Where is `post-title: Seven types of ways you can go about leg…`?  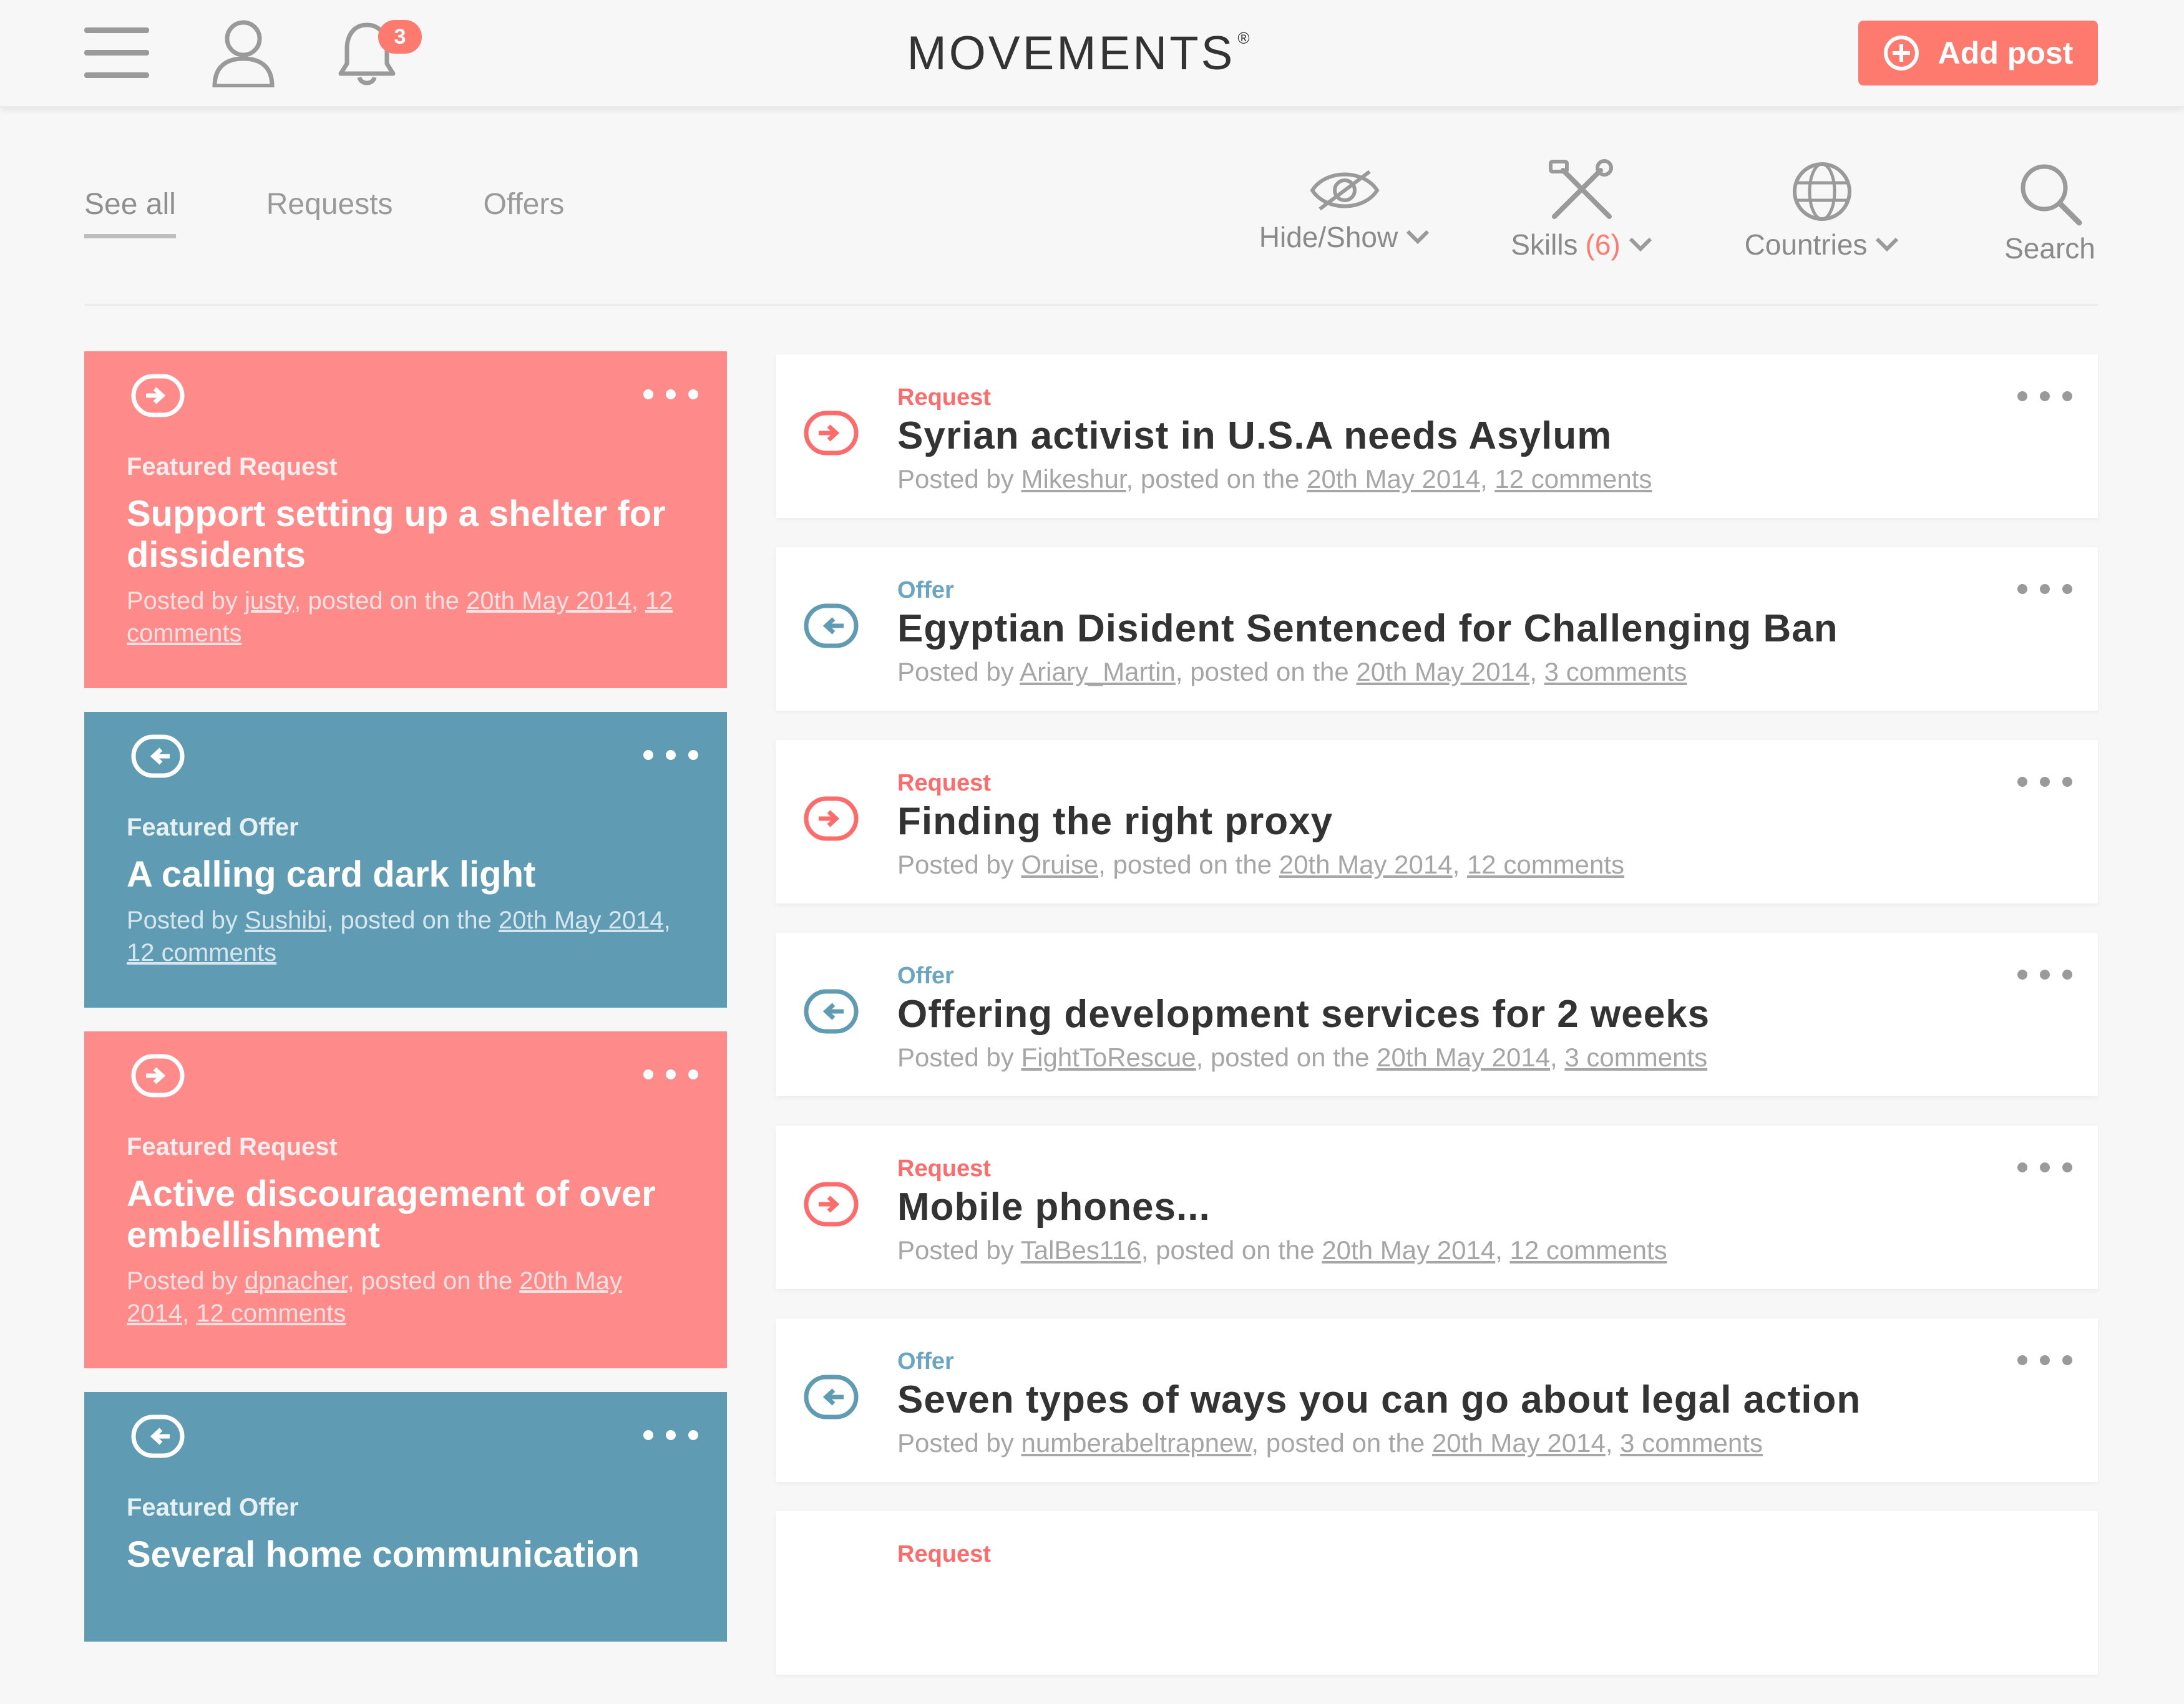
post-title: Seven types of ways you can go about leg… is located at coordinates (1379, 1400).